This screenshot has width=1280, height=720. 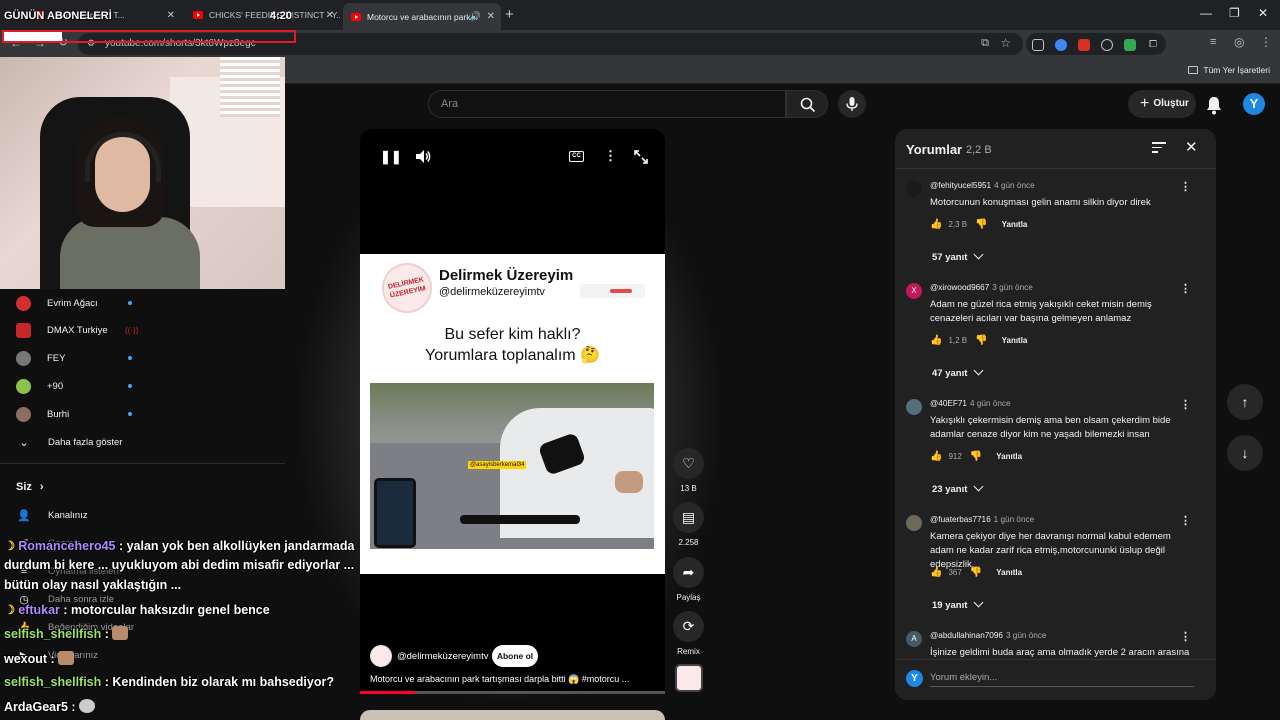 What do you see at coordinates (958, 604) in the screenshot?
I see `view-replies-button: 19 yanıt` at bounding box center [958, 604].